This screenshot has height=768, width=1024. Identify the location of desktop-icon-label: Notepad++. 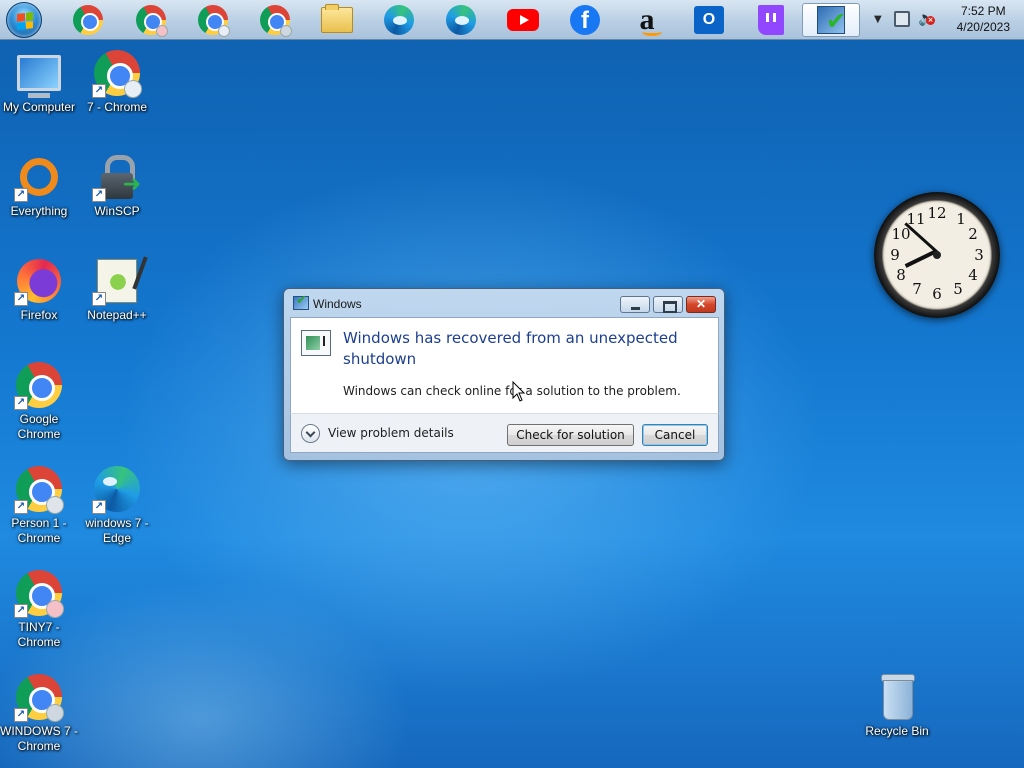
(117, 315).